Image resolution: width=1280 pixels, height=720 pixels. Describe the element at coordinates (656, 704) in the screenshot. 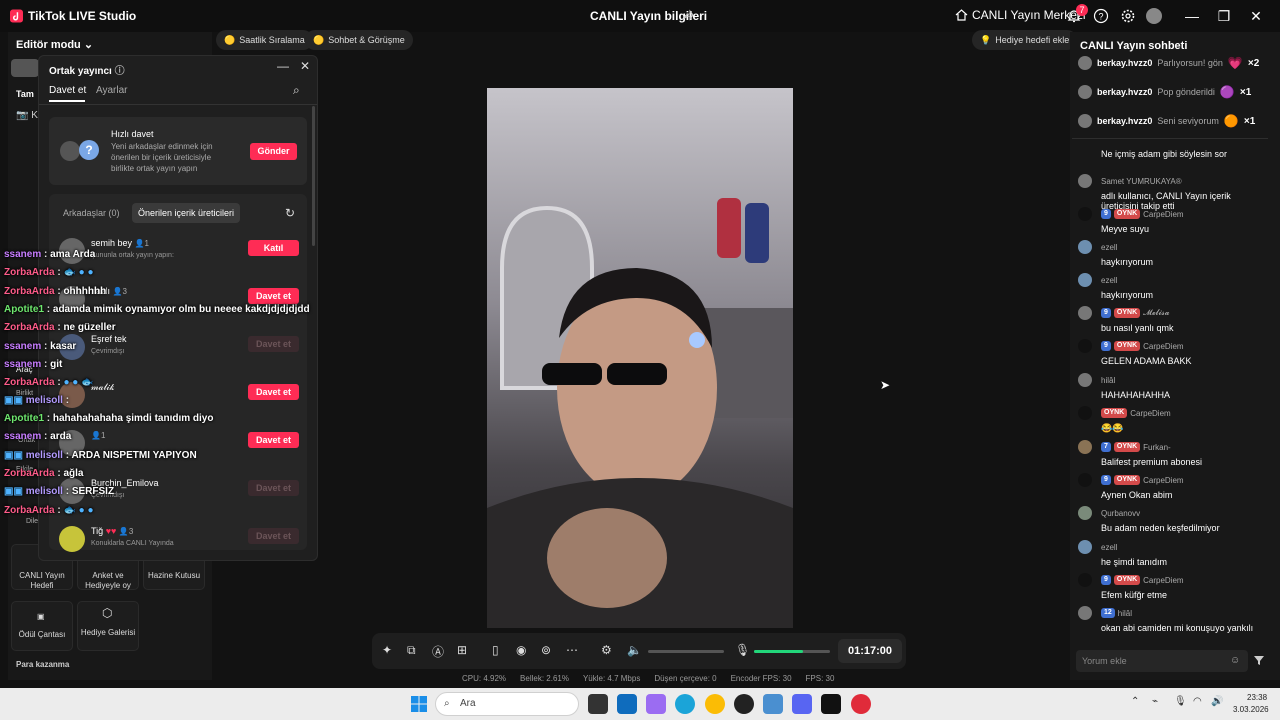

I see `copilot-icon` at that location.